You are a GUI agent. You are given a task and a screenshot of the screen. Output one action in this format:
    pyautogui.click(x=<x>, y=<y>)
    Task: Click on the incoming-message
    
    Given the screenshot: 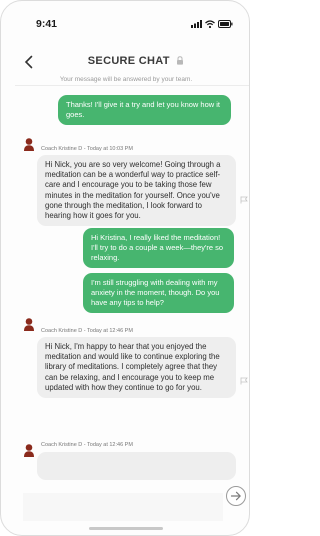 What is the action you would take?
    pyautogui.click(x=136, y=466)
    